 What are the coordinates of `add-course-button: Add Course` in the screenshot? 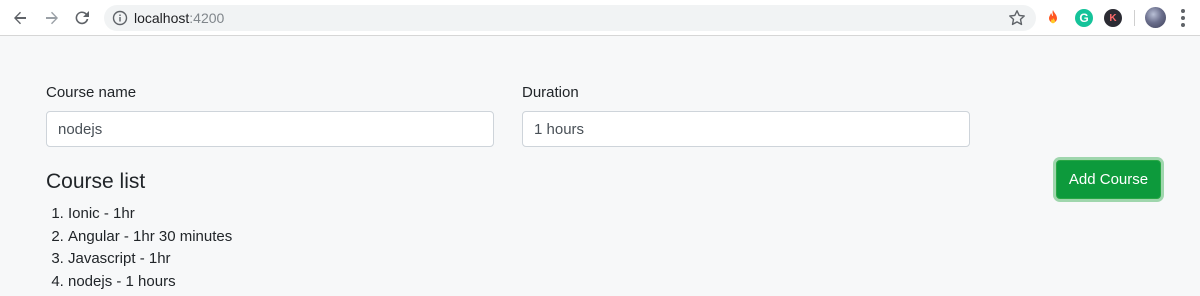 It's located at (1108, 179).